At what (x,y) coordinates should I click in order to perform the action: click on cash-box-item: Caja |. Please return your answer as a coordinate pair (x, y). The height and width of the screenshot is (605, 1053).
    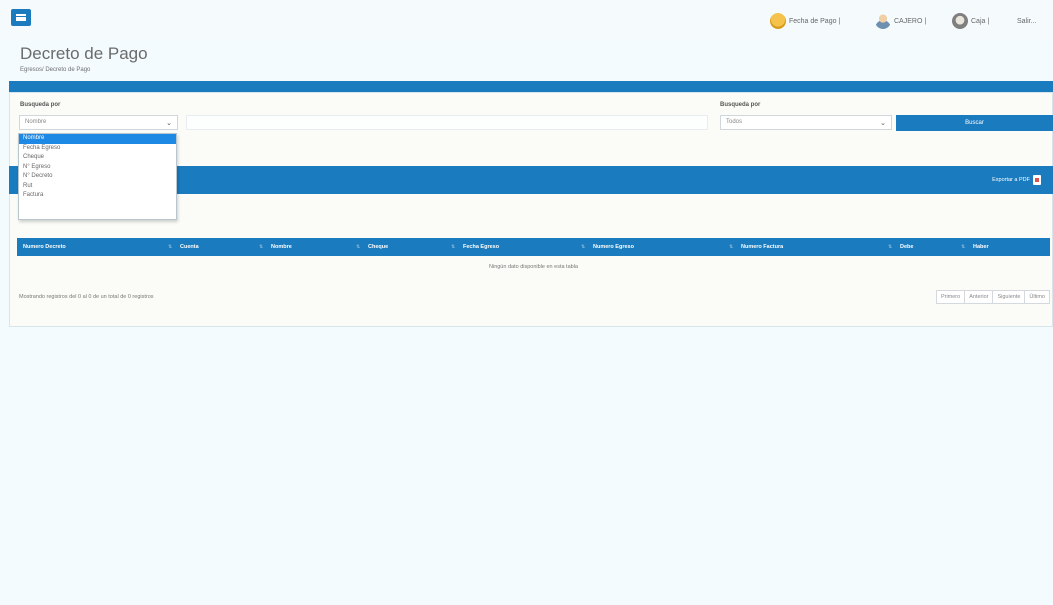
    Looking at the image, I should click on (970, 21).